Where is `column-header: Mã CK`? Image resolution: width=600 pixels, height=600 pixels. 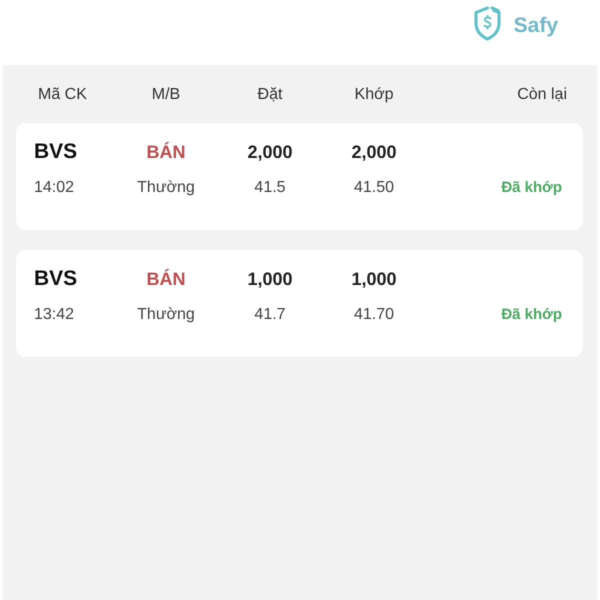 column-header: Mã CK is located at coordinates (62, 95).